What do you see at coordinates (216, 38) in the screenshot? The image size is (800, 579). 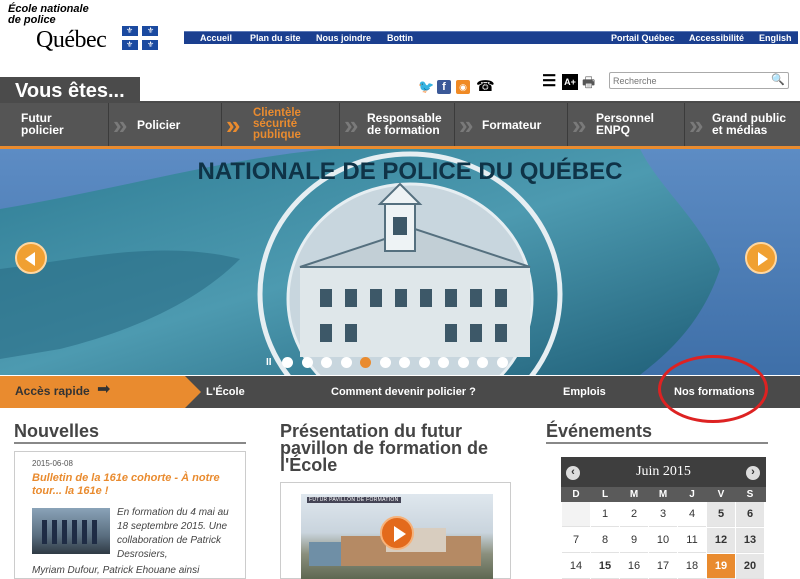 I see `topnav-accueil: Accueil` at bounding box center [216, 38].